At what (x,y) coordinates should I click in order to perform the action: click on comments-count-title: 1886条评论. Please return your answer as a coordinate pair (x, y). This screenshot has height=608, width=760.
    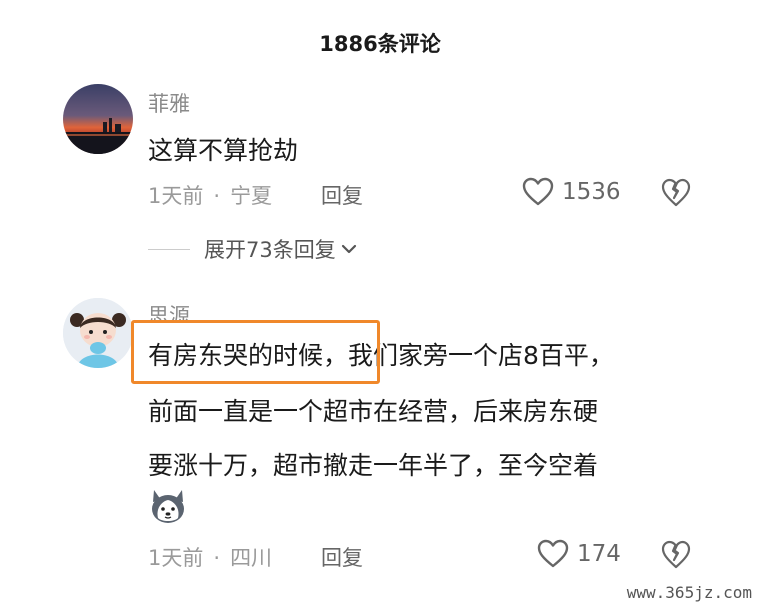
    Looking at the image, I should click on (380, 44).